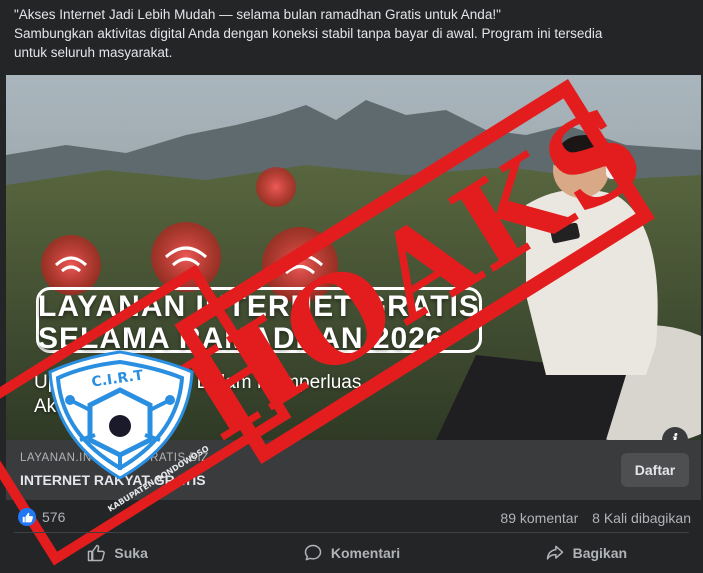  What do you see at coordinates (114, 458) in the screenshot?
I see `link-url: LAYANAN.INTERNETGRATIS.BIZ` at bounding box center [114, 458].